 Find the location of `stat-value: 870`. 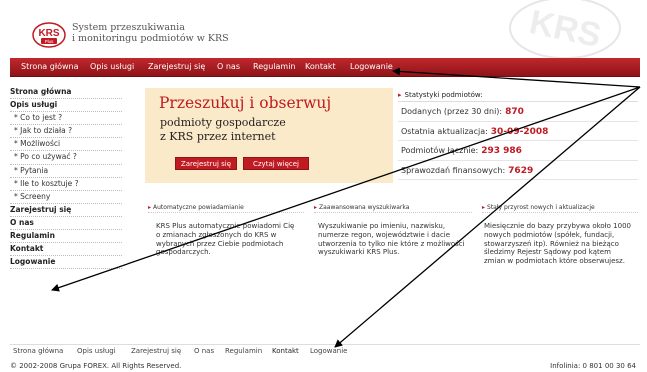

stat-value: 870 is located at coordinates (514, 112).